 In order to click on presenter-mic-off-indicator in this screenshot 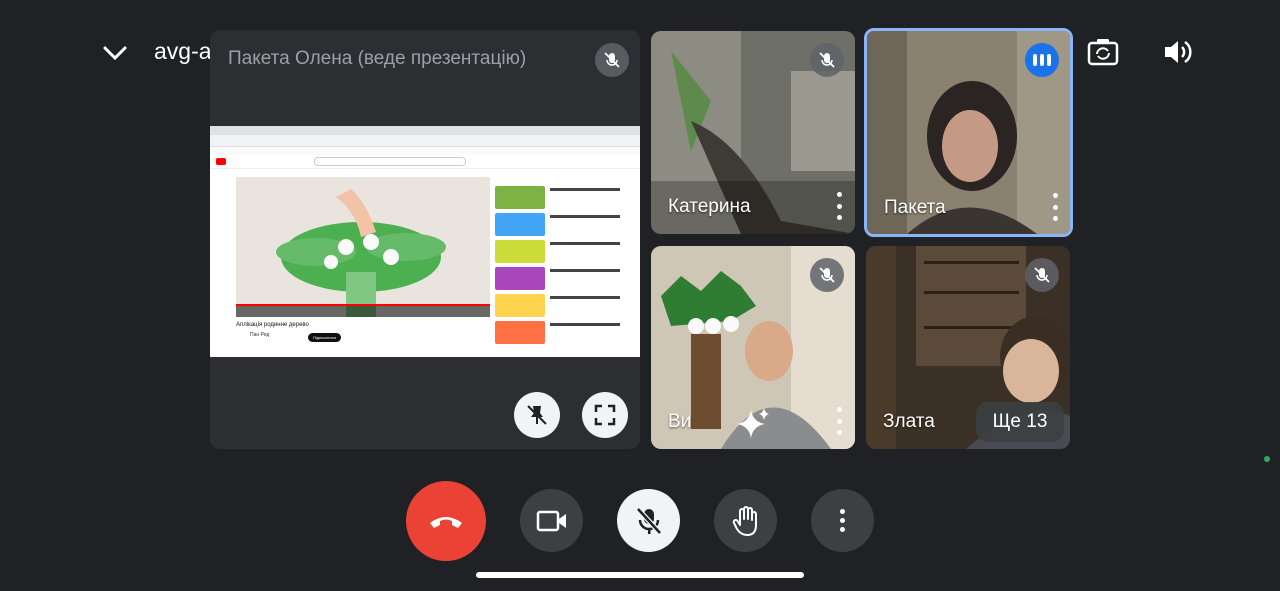, I will do `click(612, 60)`.